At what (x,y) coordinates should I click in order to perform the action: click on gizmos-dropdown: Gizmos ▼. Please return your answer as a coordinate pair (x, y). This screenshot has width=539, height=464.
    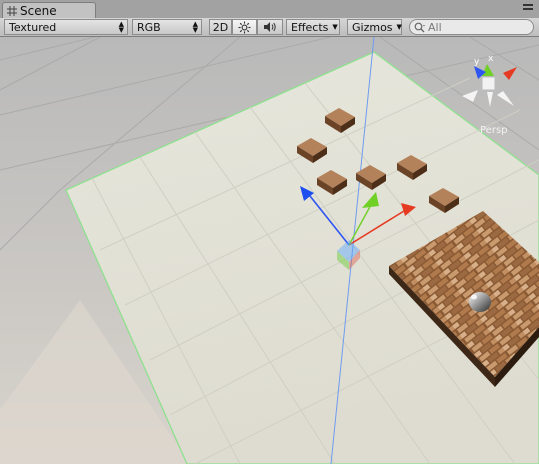
    Looking at the image, I should click on (374, 27).